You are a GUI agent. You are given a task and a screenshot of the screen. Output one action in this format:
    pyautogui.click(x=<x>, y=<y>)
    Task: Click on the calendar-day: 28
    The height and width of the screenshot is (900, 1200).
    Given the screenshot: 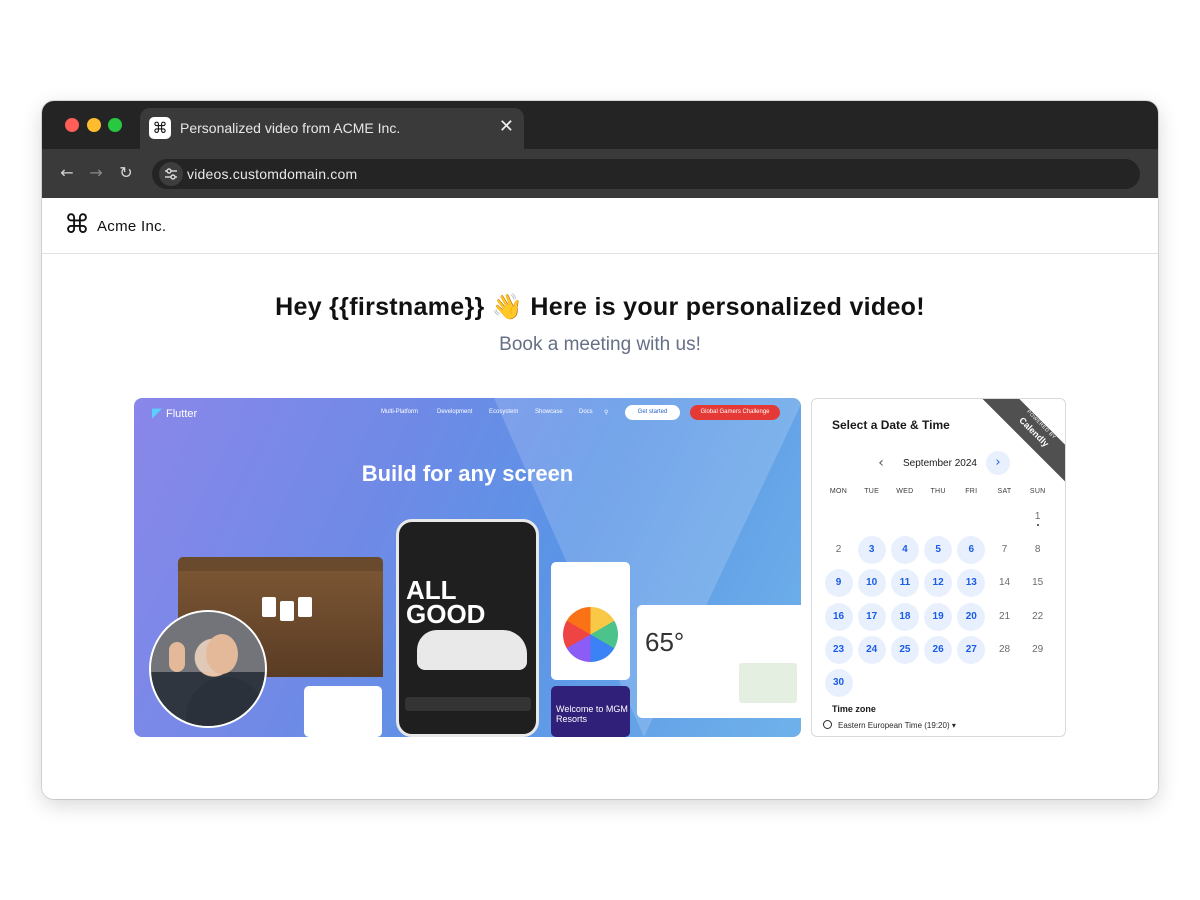 What is the action you would take?
    pyautogui.click(x=1005, y=650)
    